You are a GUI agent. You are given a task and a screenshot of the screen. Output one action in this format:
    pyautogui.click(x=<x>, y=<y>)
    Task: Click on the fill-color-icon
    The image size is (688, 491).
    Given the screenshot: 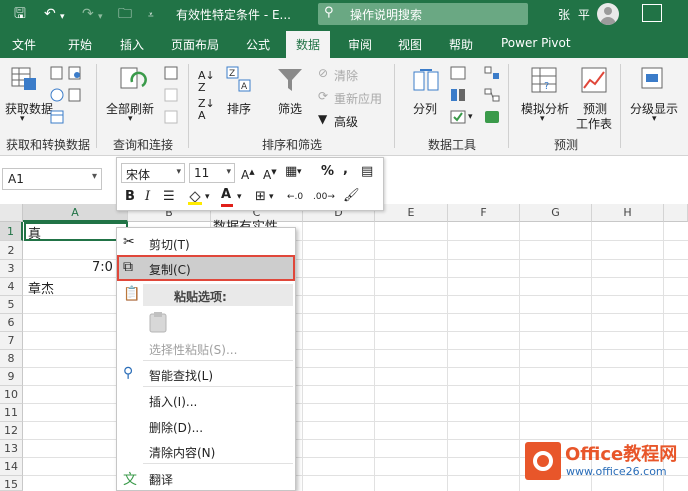 What is the action you would take?
    pyautogui.click(x=195, y=199)
    